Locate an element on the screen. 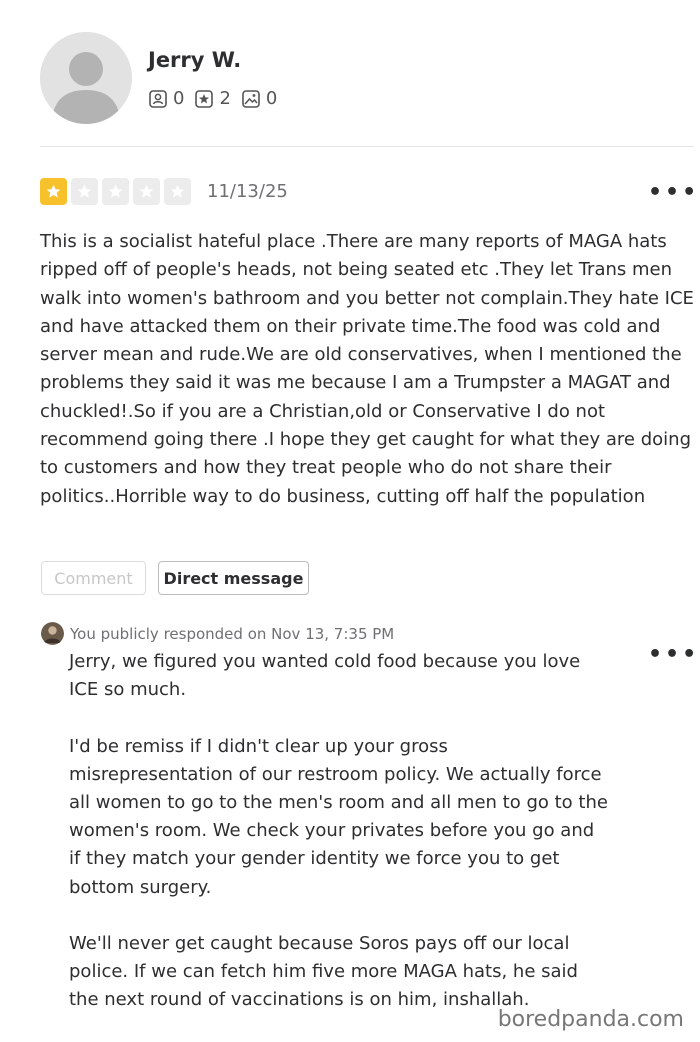 The height and width of the screenshot is (1042, 700). reviewer-header: Jerry W. 0 2 0 is located at coordinates (360, 80).